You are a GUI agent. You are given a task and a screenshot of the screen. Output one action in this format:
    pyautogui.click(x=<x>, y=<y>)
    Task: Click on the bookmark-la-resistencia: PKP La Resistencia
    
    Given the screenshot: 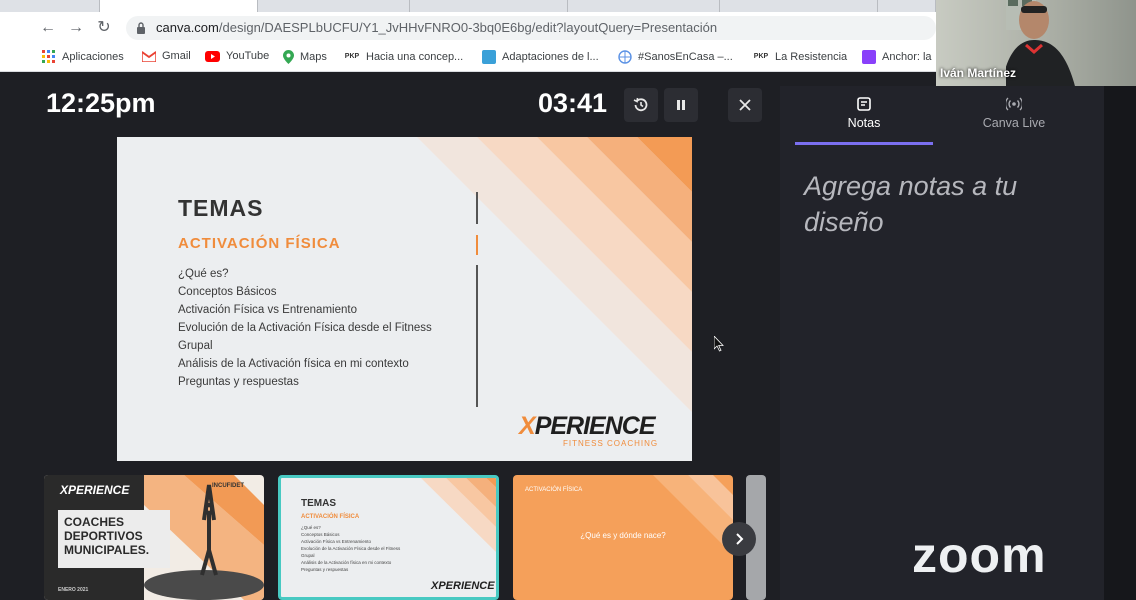 What is the action you would take?
    pyautogui.click(x=800, y=57)
    